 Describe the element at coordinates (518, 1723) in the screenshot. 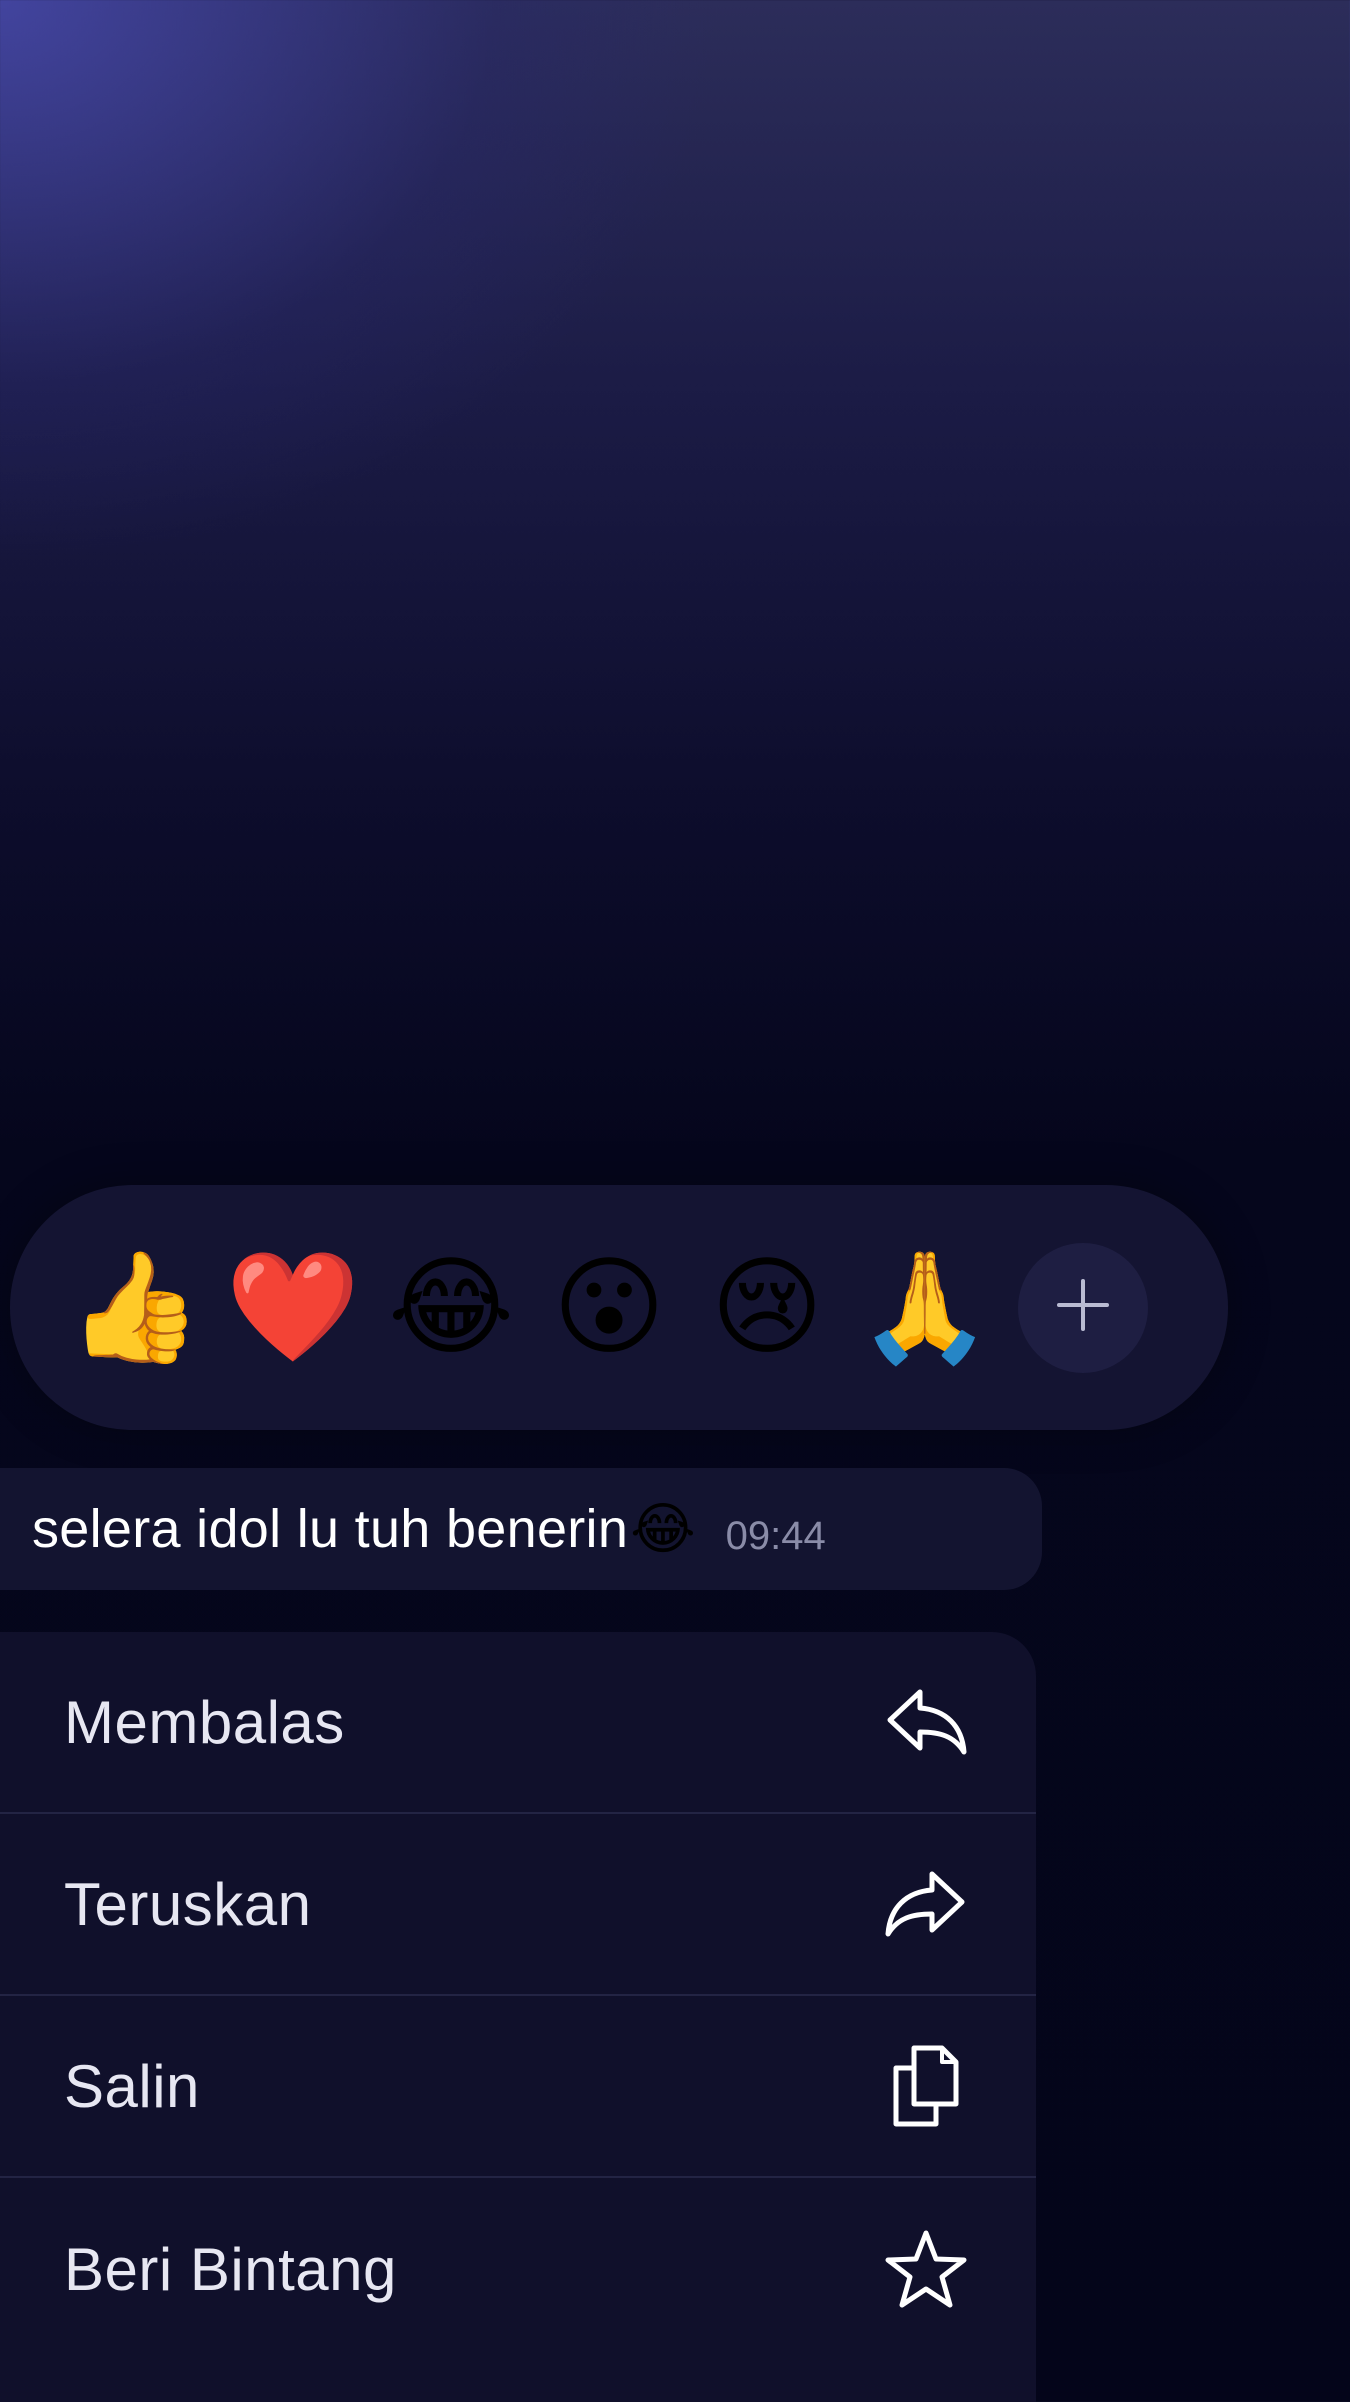

I see `menu-item-reply: Membalas` at that location.